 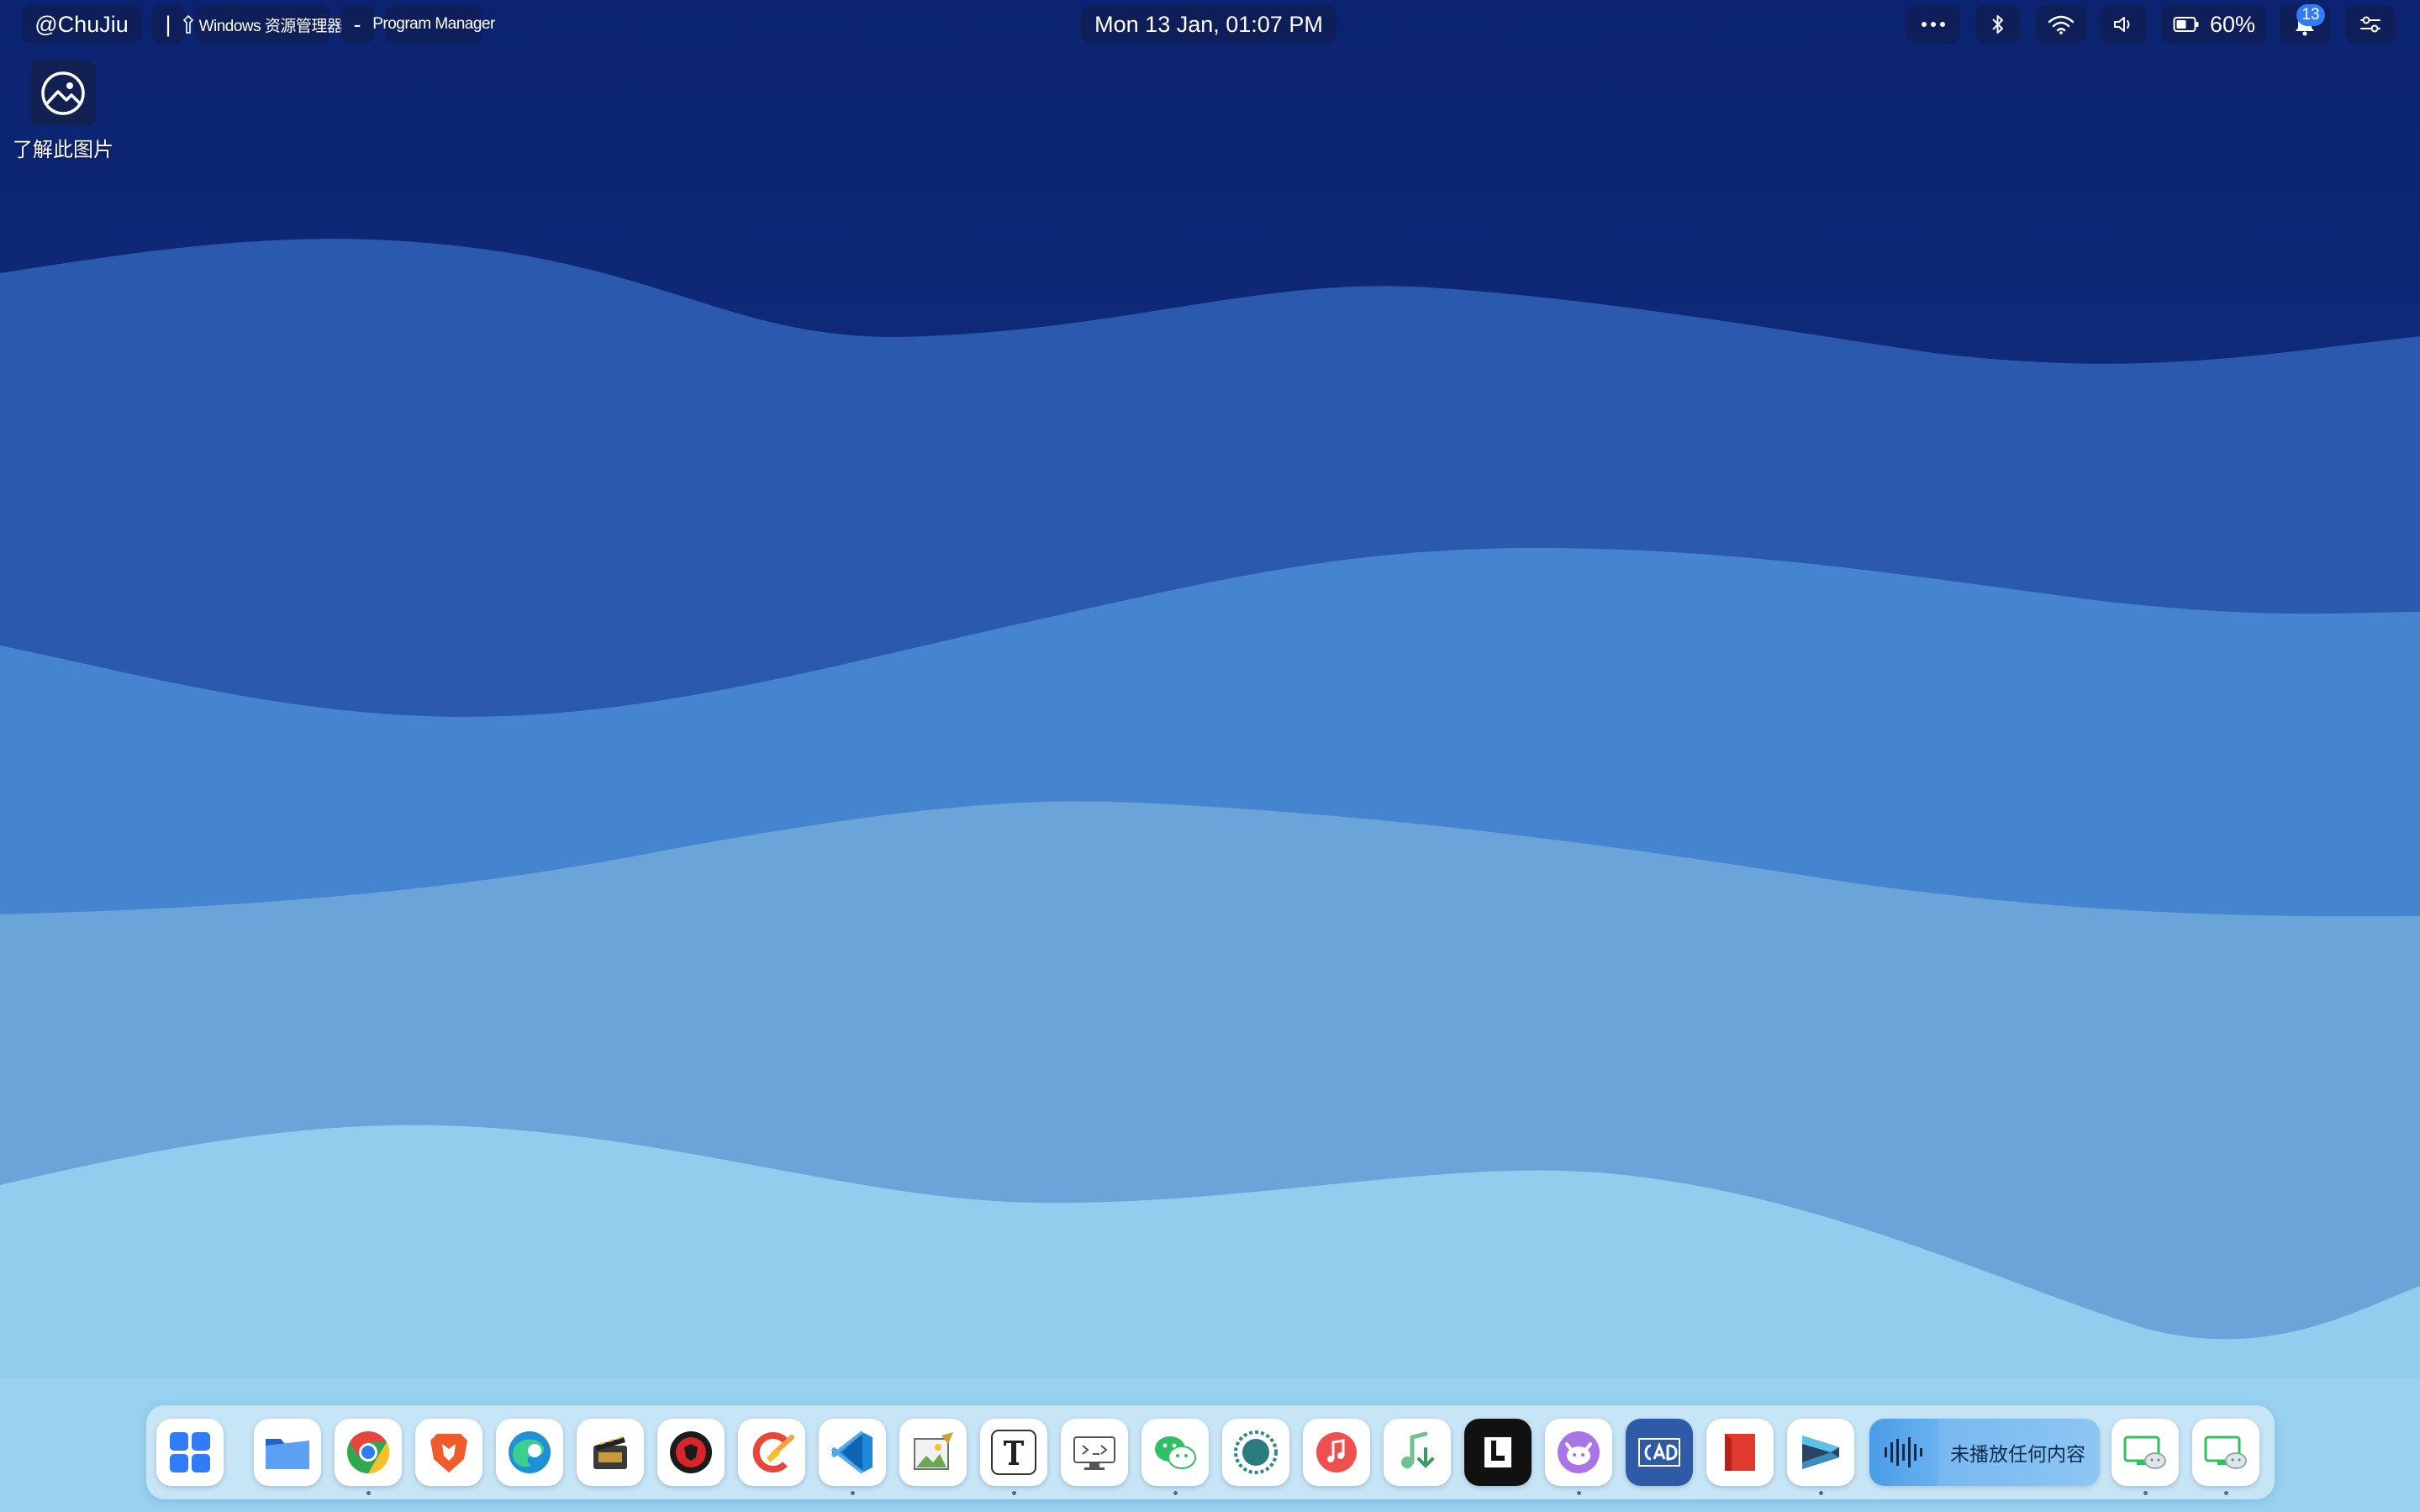 I want to click on notifications-button: 13, so click(x=2305, y=24).